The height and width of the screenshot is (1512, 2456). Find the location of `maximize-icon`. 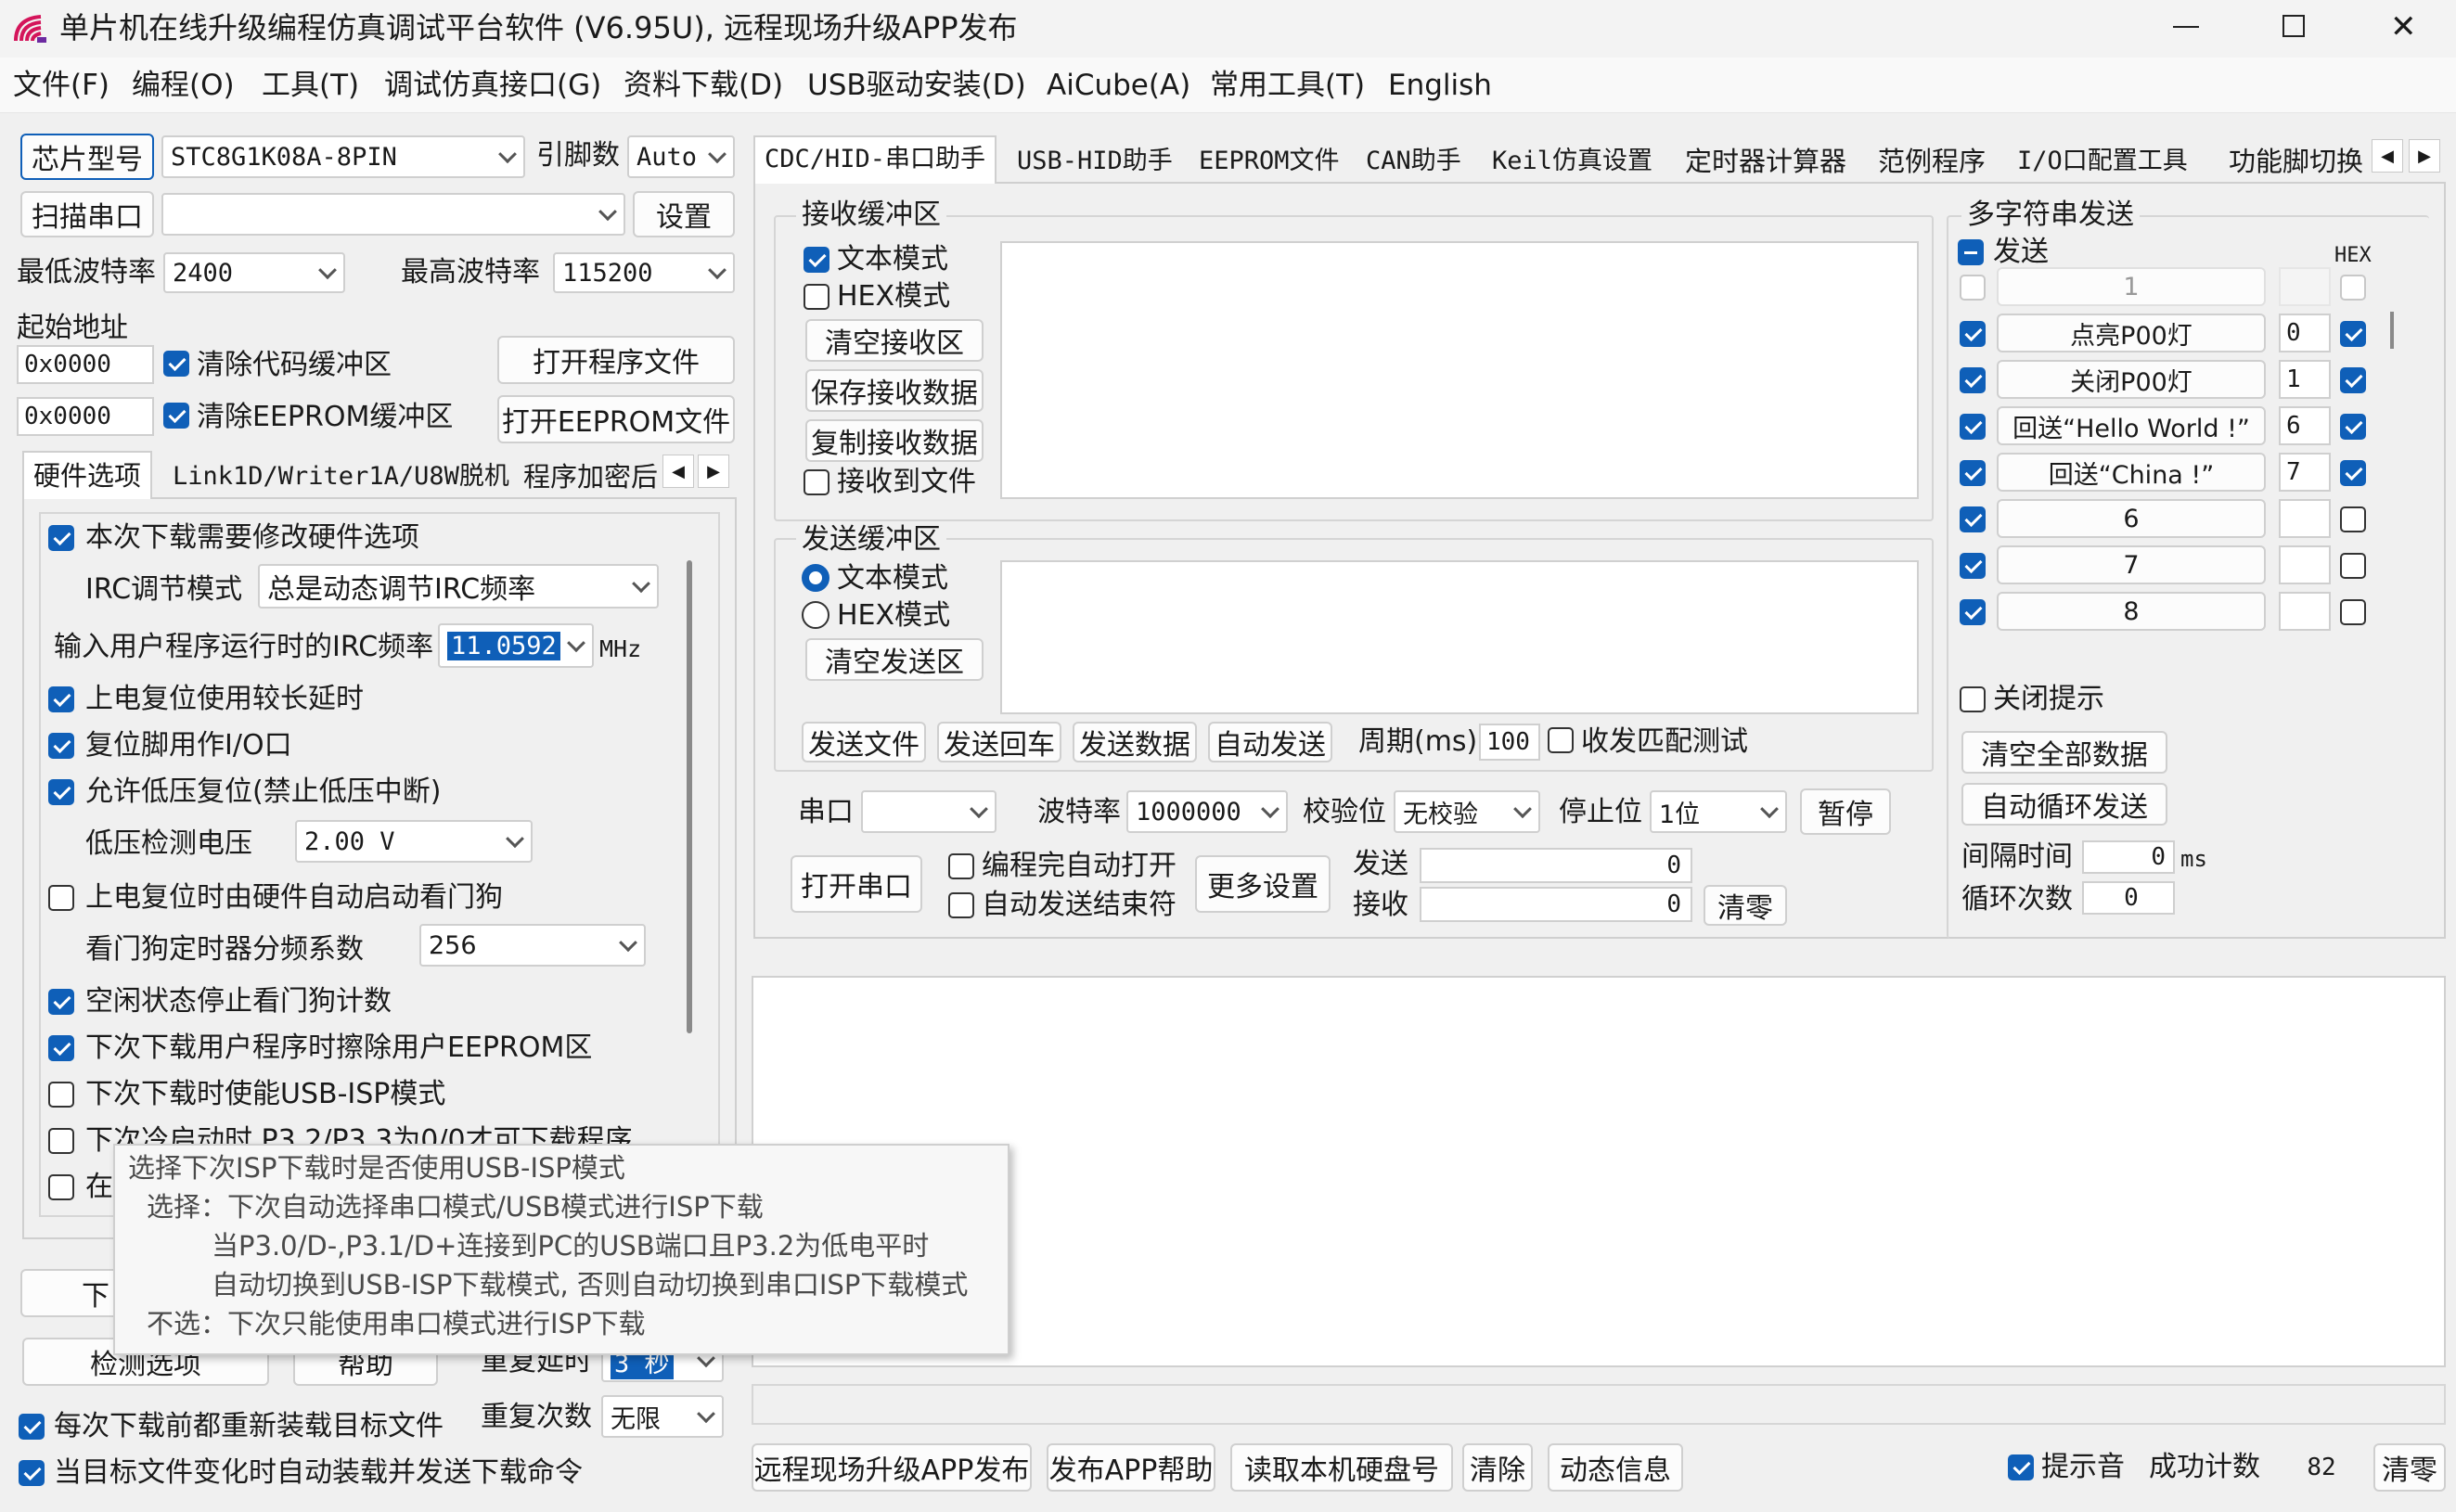

maximize-icon is located at coordinates (2294, 26).